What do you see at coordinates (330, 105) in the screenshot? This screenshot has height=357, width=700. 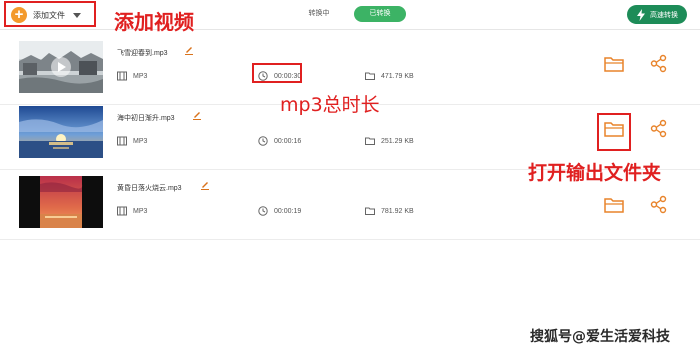 I see `annotation-mp3-duration: mp3总时长` at bounding box center [330, 105].